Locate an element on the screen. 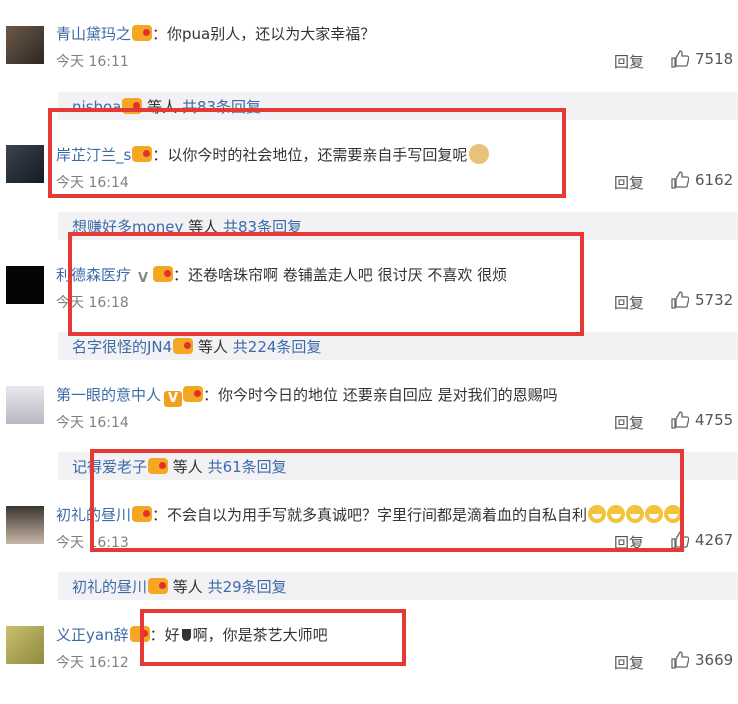 This screenshot has width=738, height=704. like-button: 6162 is located at coordinates (702, 180).